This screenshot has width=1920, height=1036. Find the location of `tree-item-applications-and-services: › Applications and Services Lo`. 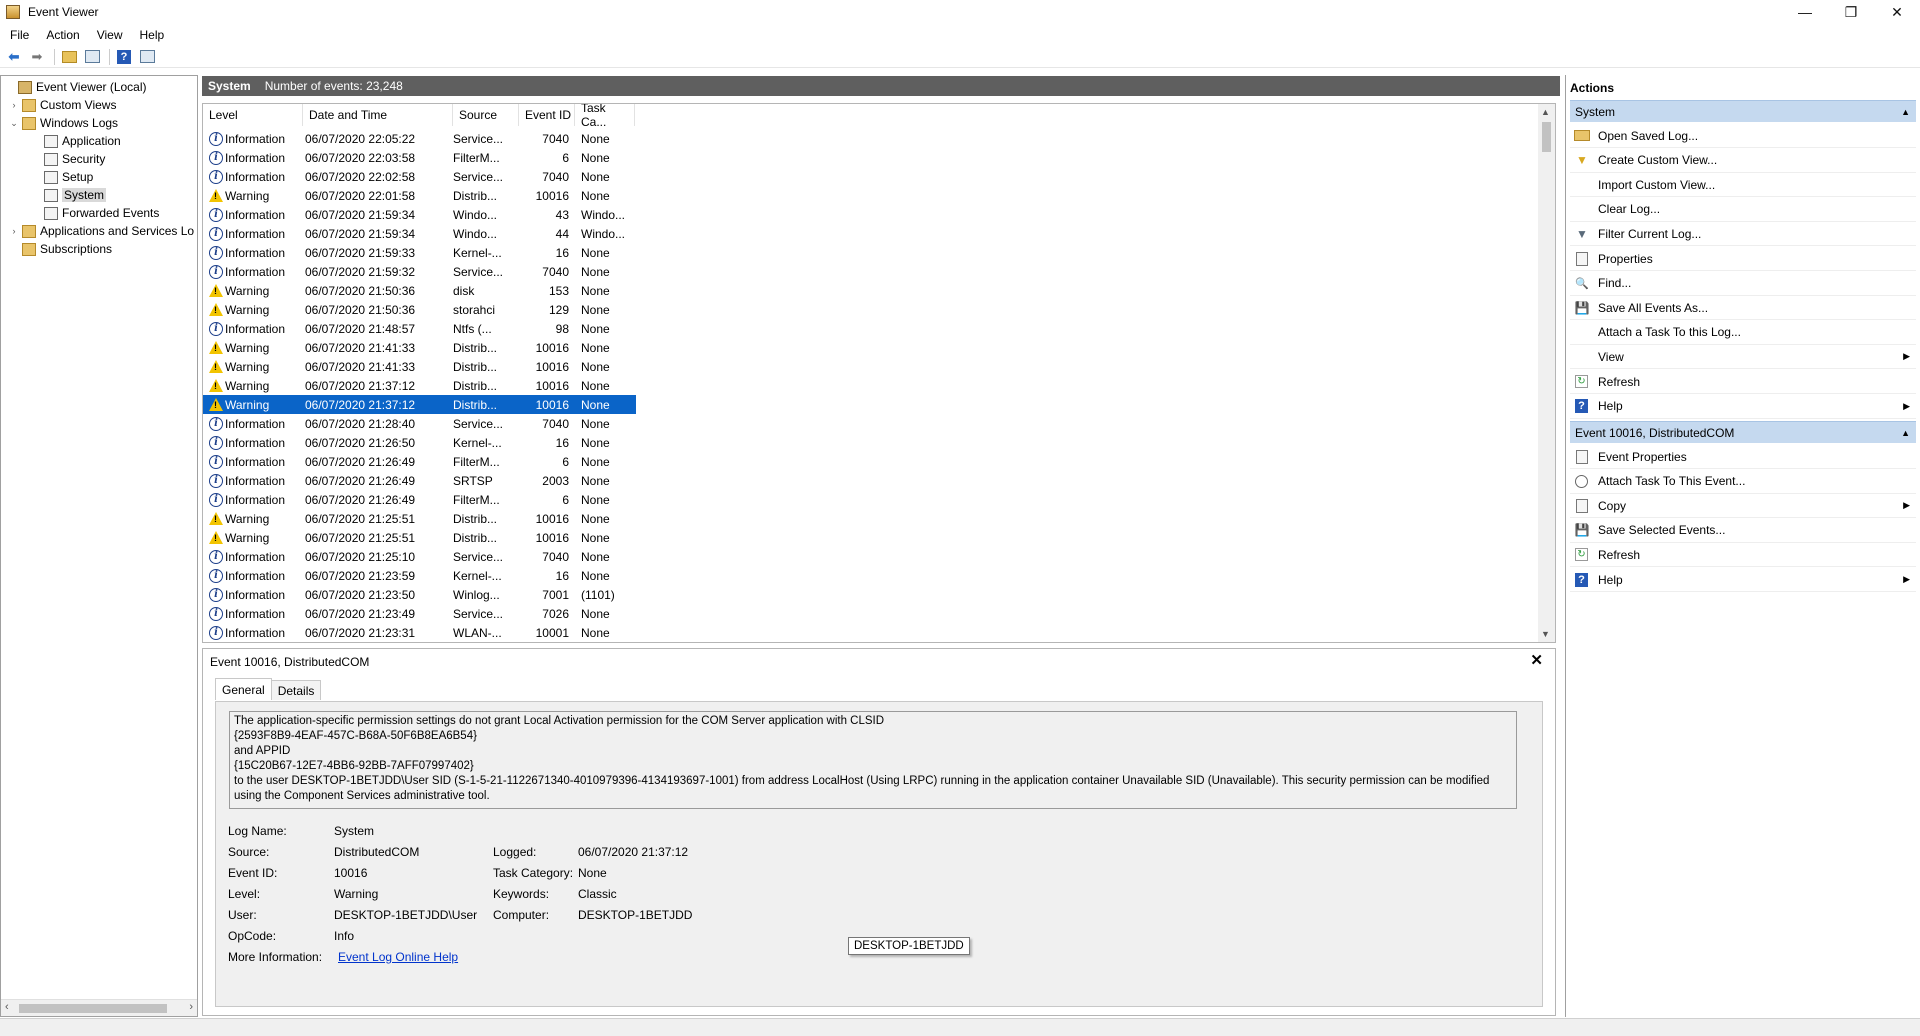

tree-item-applications-and-services: › Applications and Services Lo is located at coordinates (102, 231).